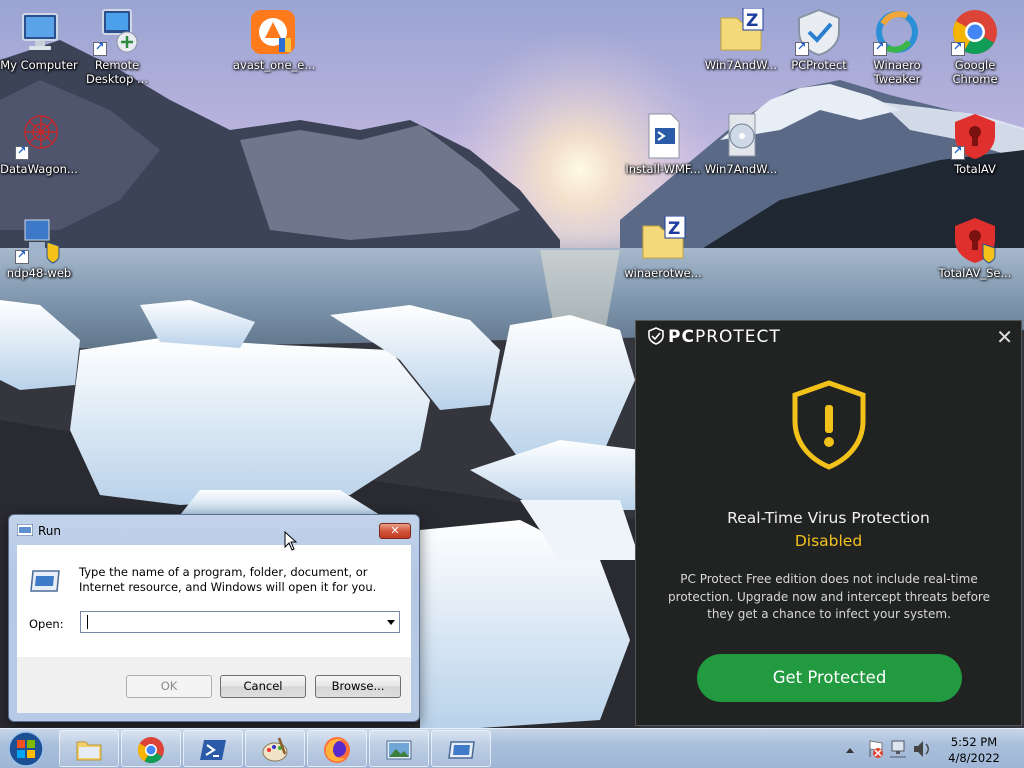 This screenshot has width=1024, height=768. I want to click on brand-shield-icon, so click(656, 336).